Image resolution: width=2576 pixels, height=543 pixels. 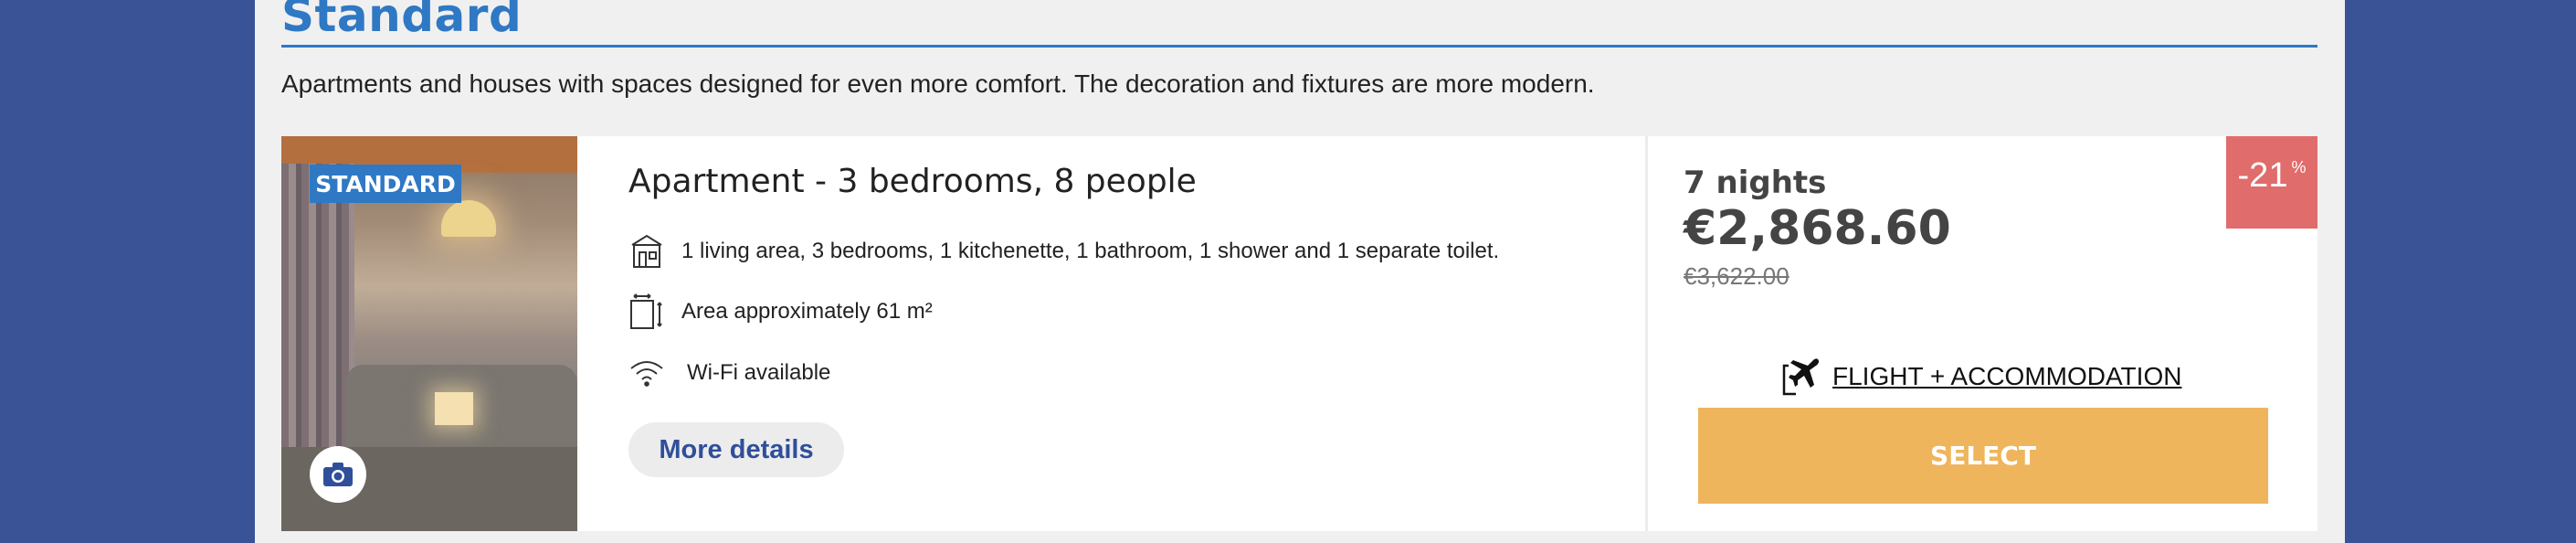 What do you see at coordinates (2299, 167) in the screenshot?
I see `discount-unit: %` at bounding box center [2299, 167].